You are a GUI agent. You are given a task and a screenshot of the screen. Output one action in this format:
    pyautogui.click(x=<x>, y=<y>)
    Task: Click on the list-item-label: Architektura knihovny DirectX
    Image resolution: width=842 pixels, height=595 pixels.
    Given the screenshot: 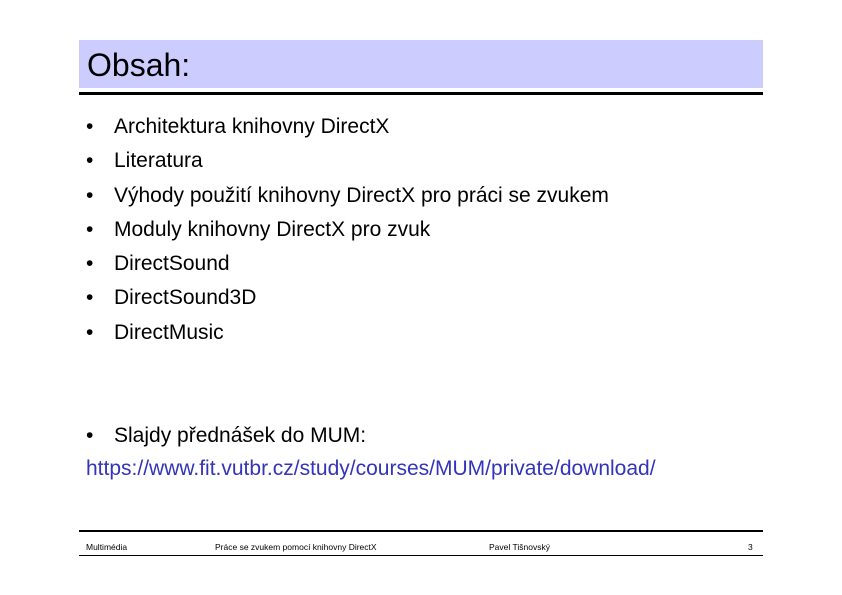 What is the action you would take?
    pyautogui.click(x=252, y=126)
    